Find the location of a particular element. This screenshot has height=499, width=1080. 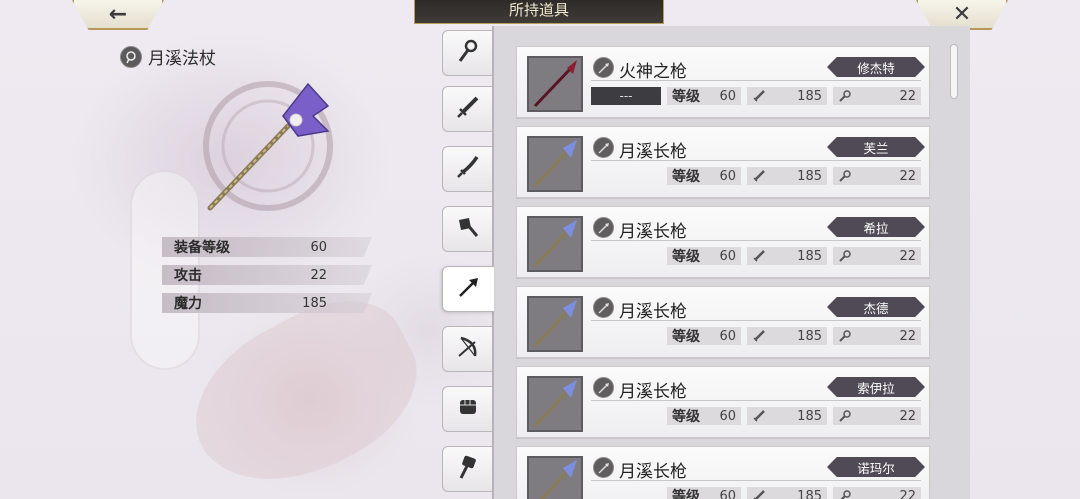

item-card: 火神之枪 修杰特 --- 等级 60 185 22 is located at coordinates (723, 82).